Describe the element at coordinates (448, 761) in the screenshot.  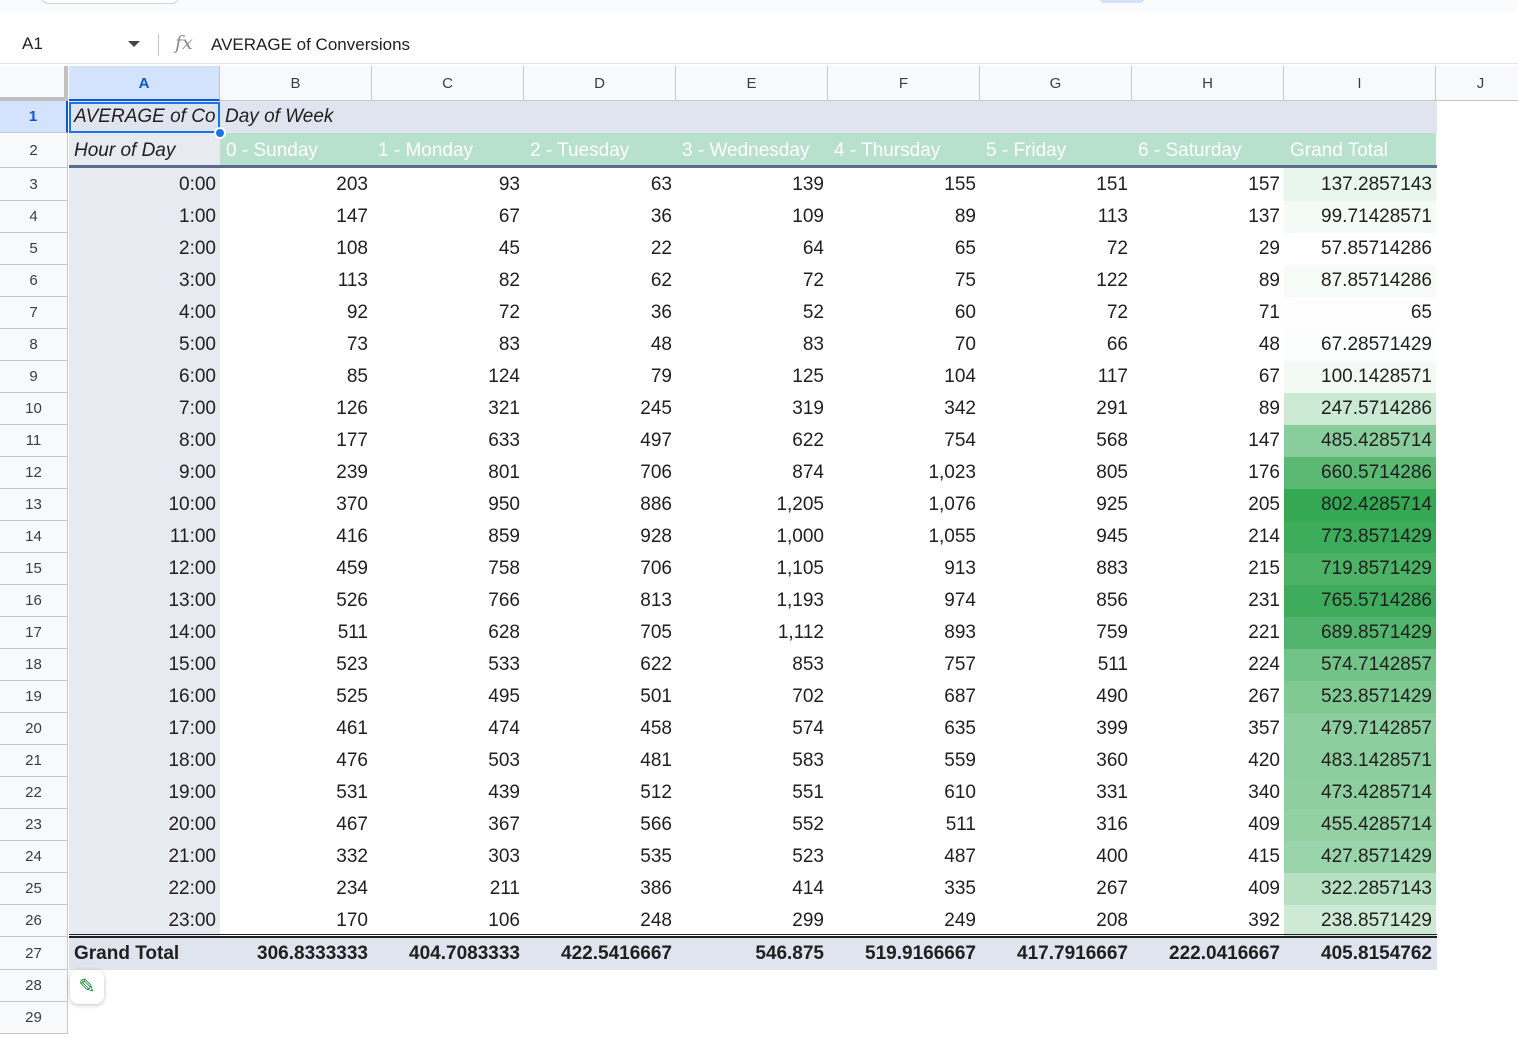
I see `data-cell: 503` at that location.